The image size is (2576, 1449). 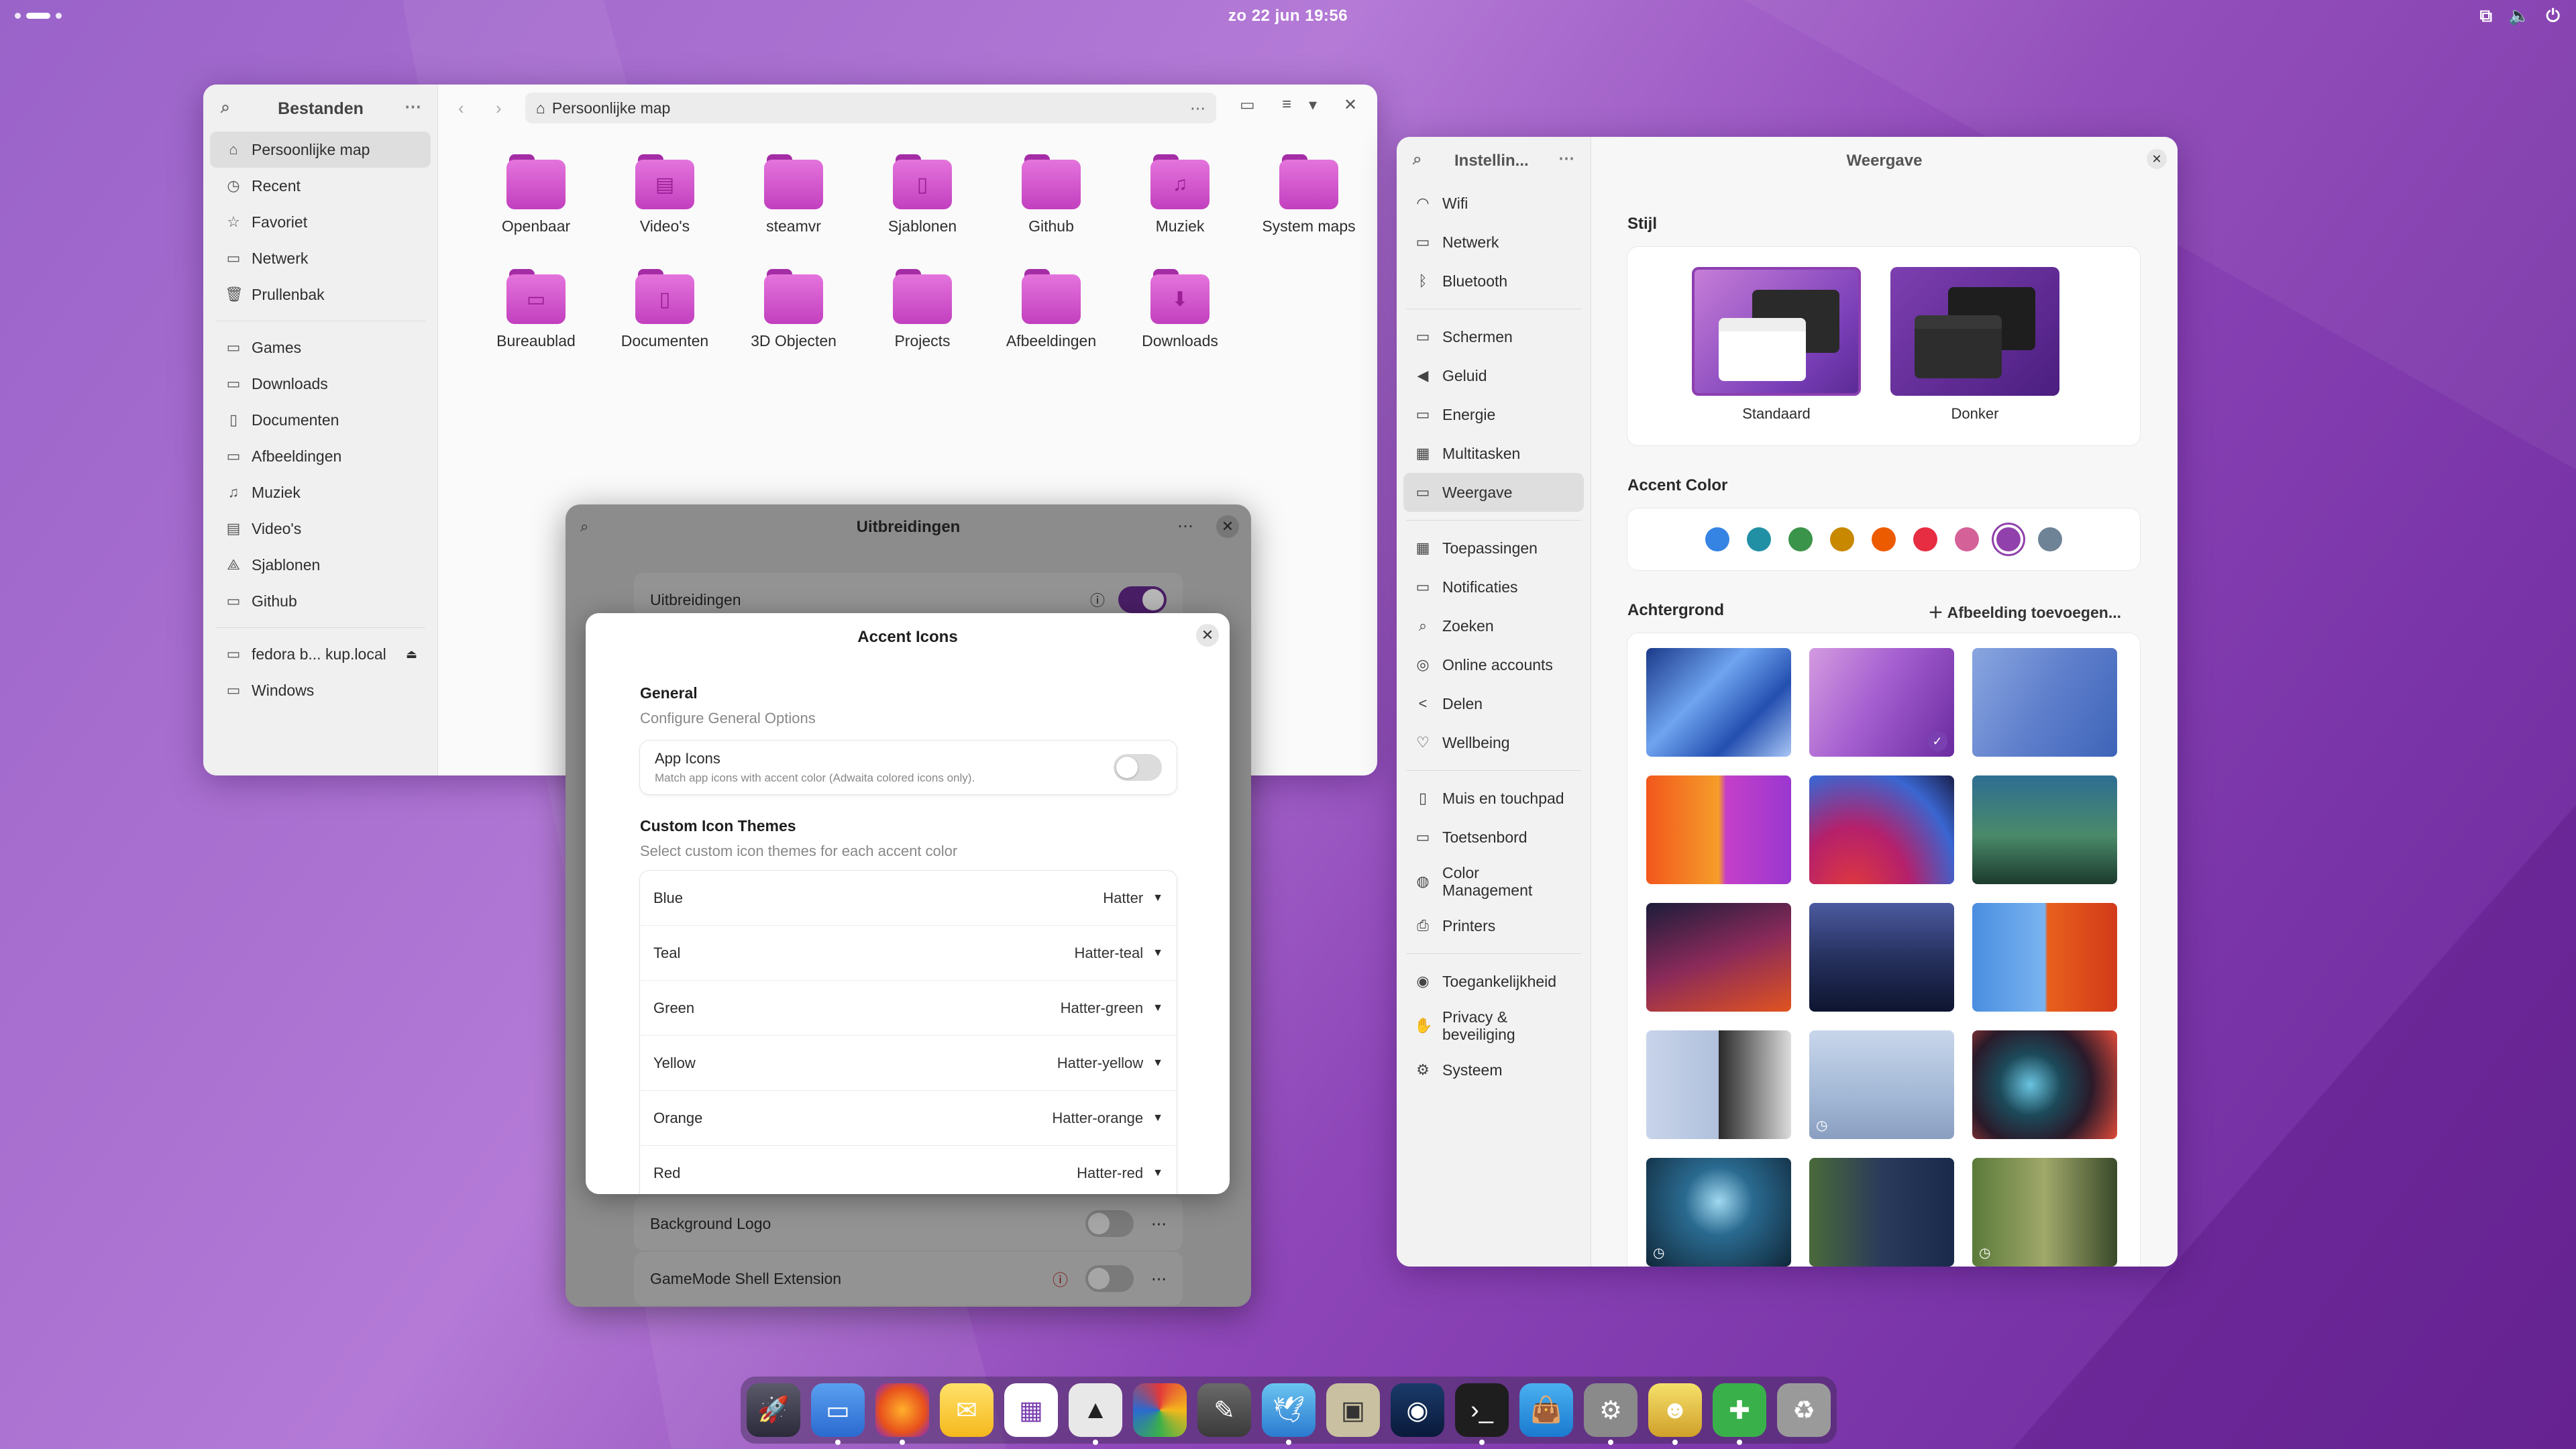 I want to click on sidebar-item: ▤ Video's, so click(x=320, y=529).